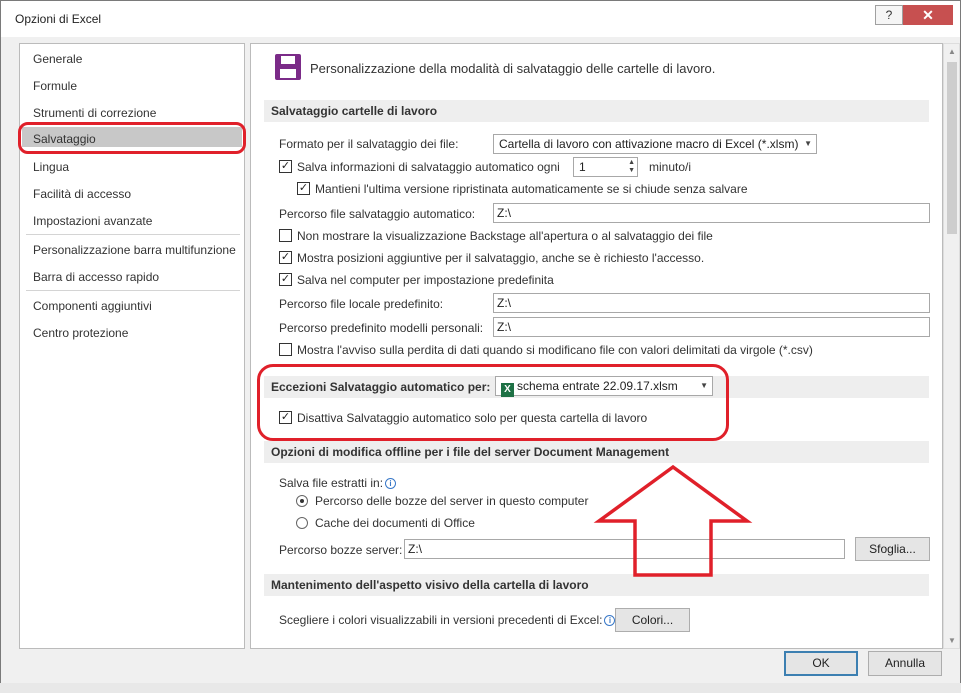 Image resolution: width=961 pixels, height=693 pixels. Describe the element at coordinates (51, 167) in the screenshot. I see `sidebar-item-lingua: Lingua` at that location.